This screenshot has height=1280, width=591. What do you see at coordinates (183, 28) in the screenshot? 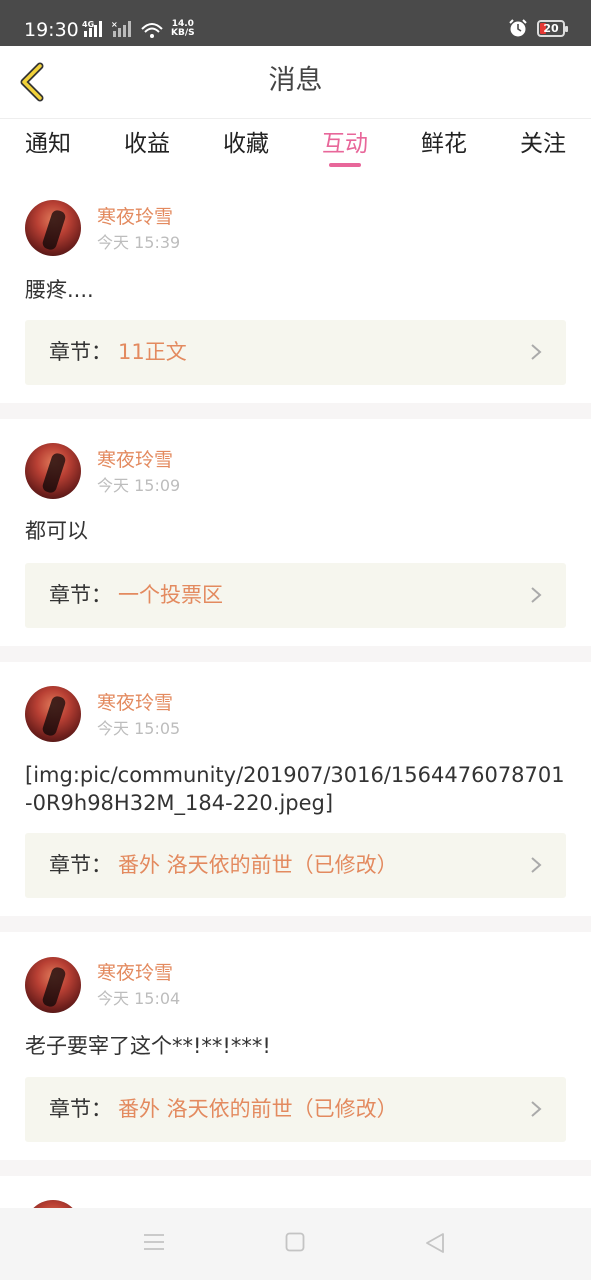
I see `network-speed: 14.0 KB/S` at bounding box center [183, 28].